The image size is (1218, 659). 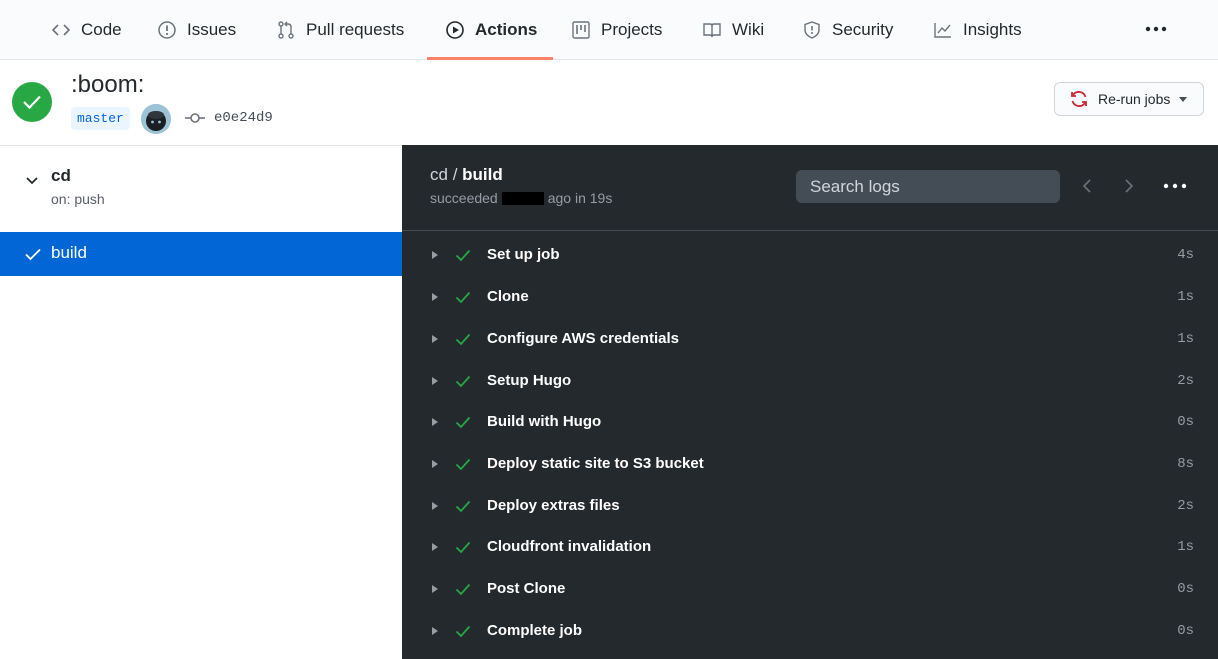 I want to click on book-icon, so click(x=712, y=30).